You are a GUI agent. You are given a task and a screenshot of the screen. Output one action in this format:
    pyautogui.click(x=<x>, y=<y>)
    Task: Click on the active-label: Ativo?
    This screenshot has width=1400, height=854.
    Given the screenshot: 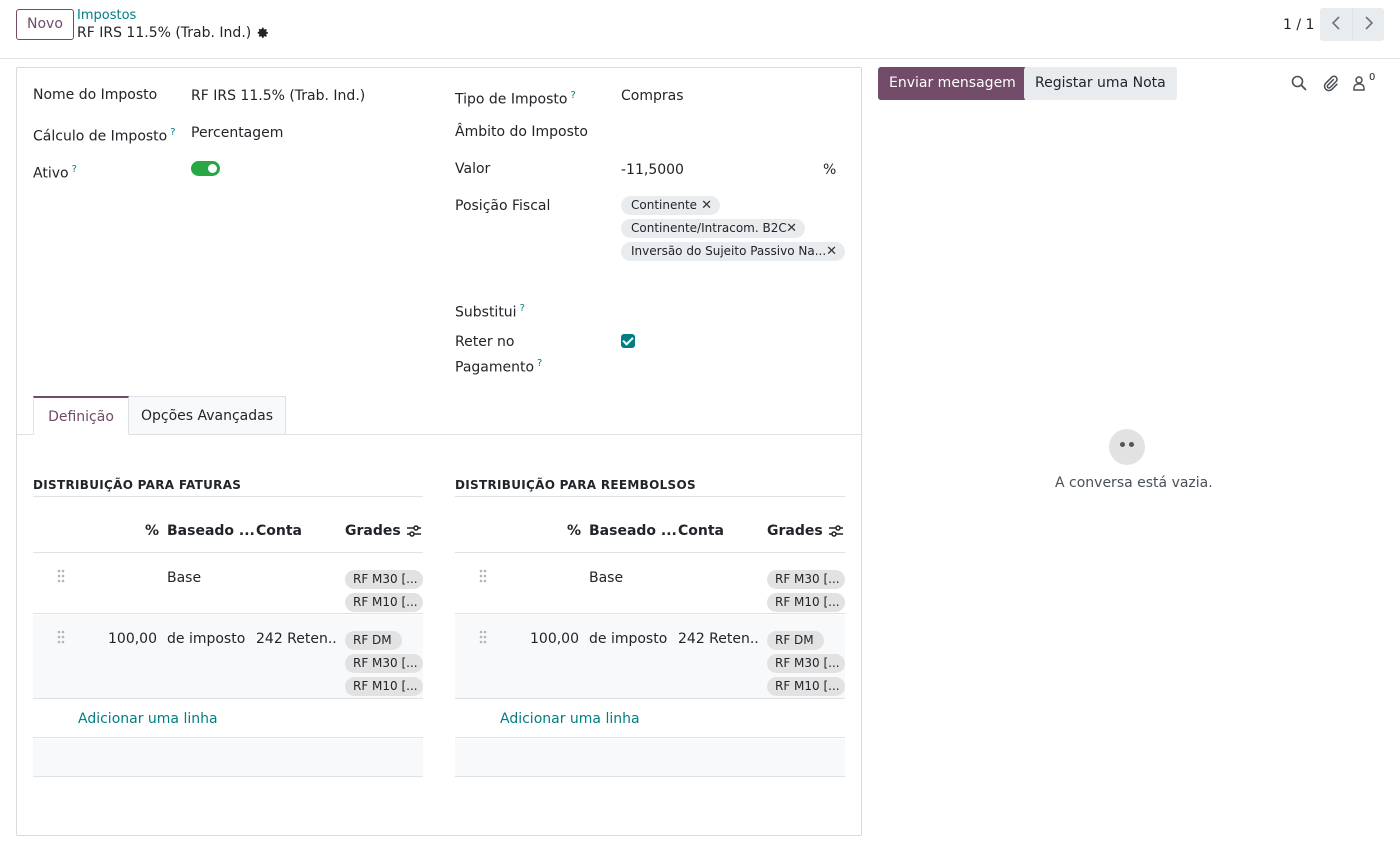 What is the action you would take?
    pyautogui.click(x=55, y=172)
    